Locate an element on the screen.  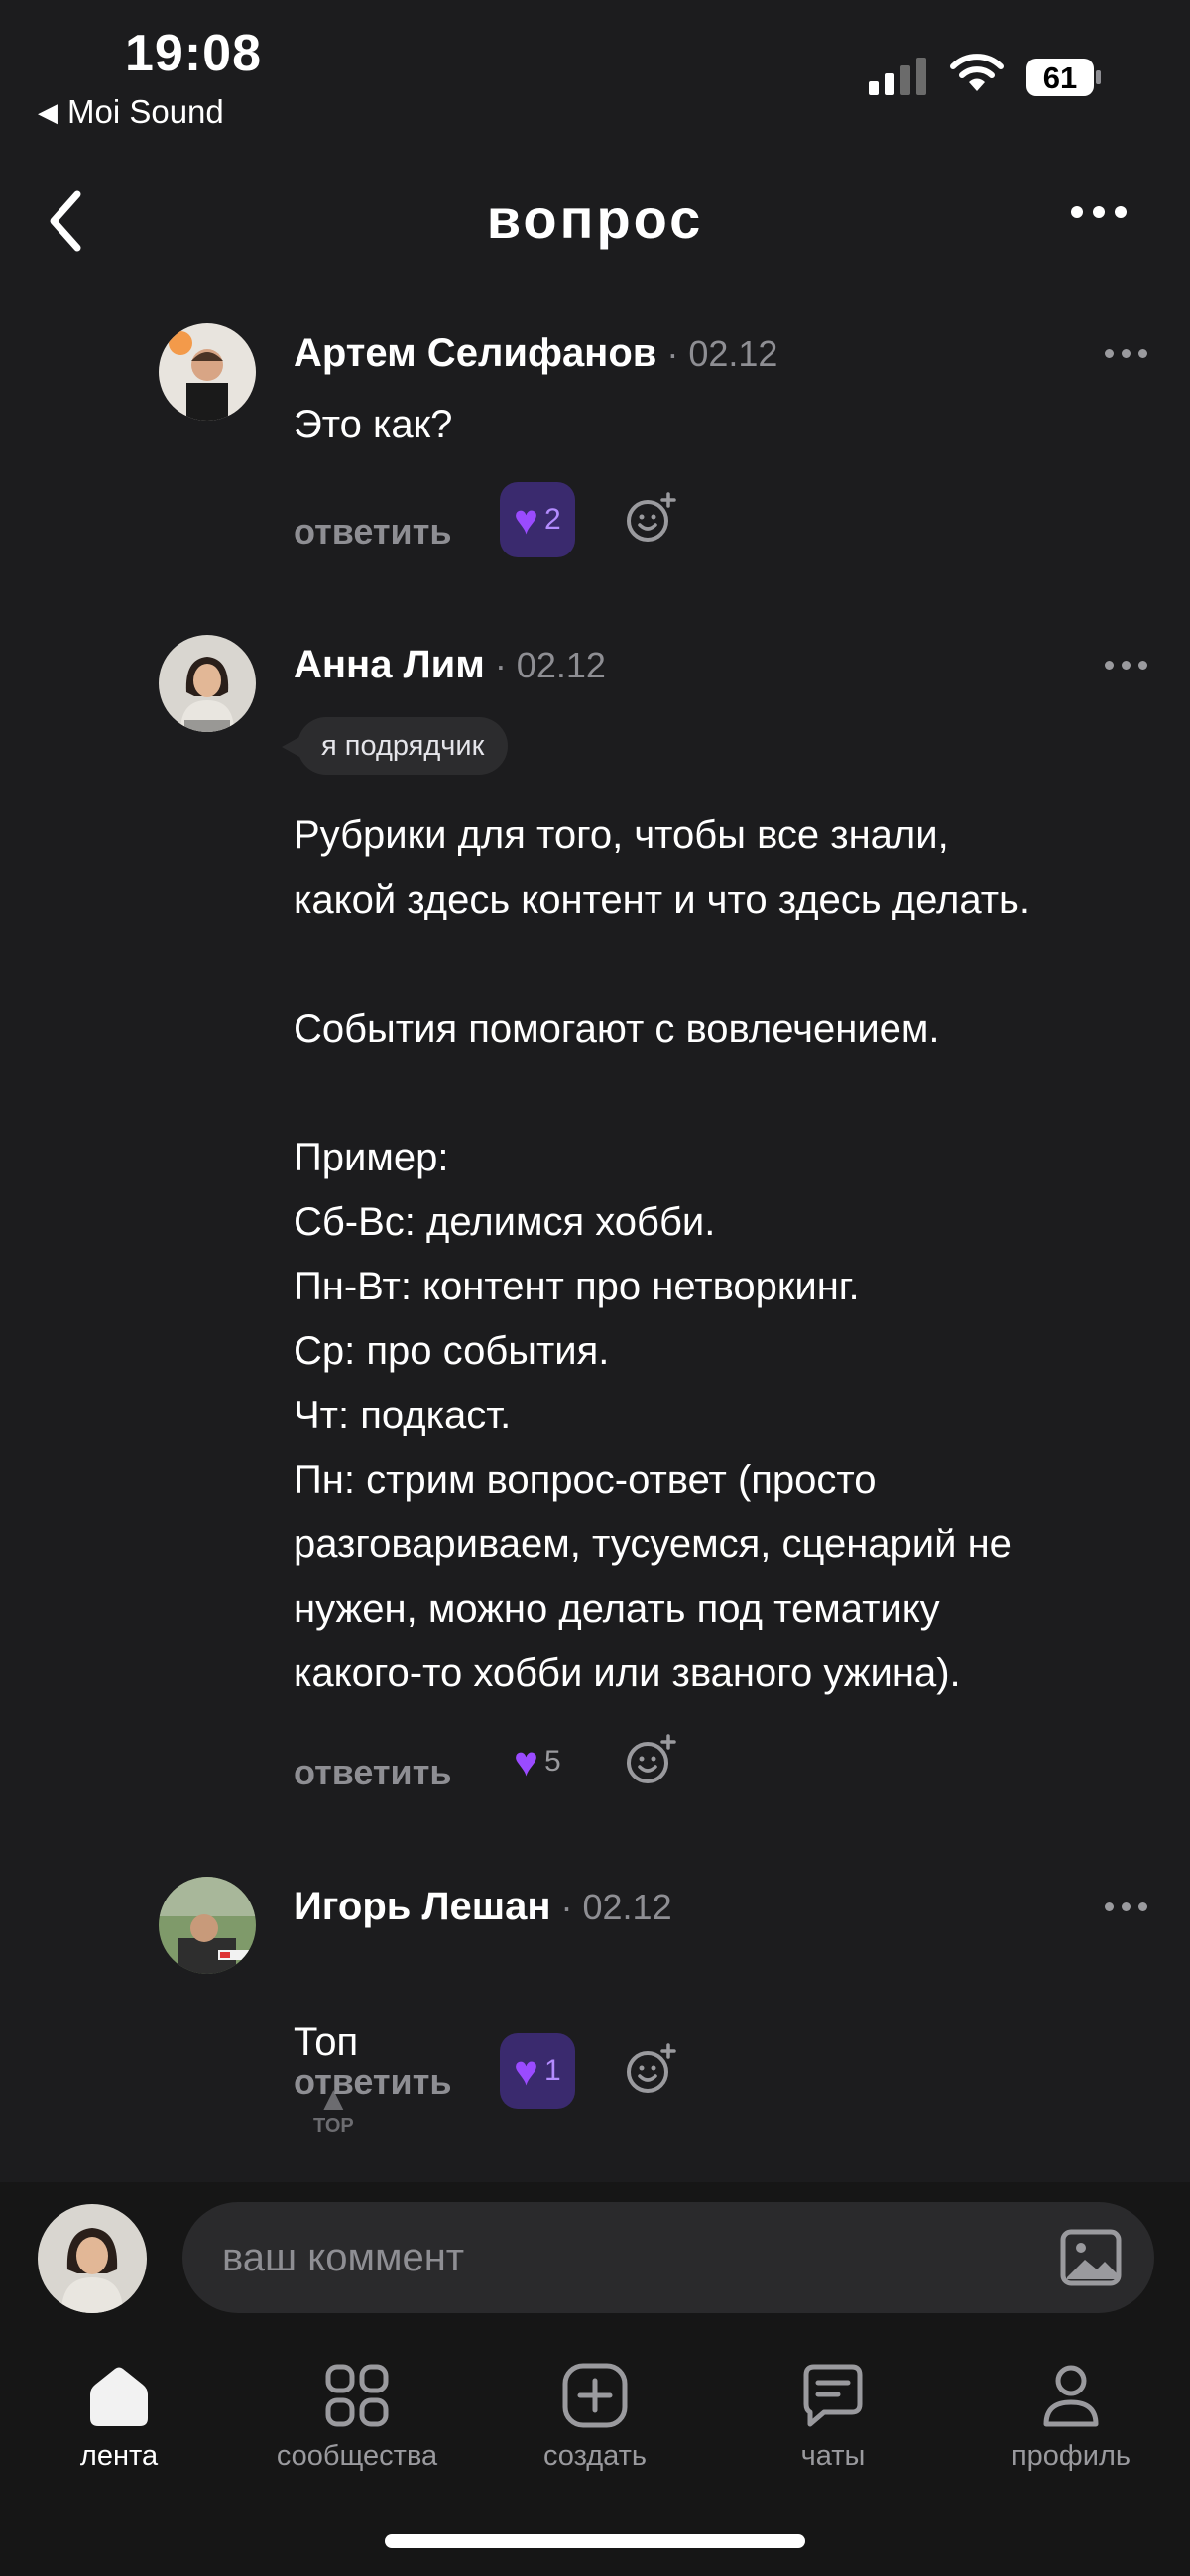
like-button: ♥ 5 is located at coordinates (537, 1761).